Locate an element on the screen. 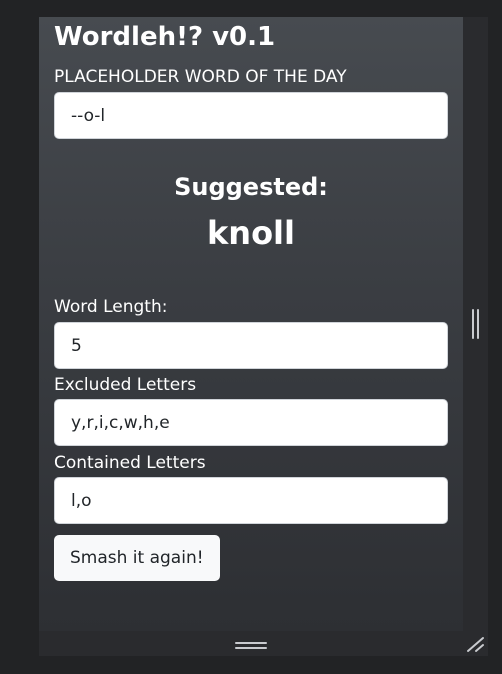  vertical-resize-grip-icon is located at coordinates (475, 324).